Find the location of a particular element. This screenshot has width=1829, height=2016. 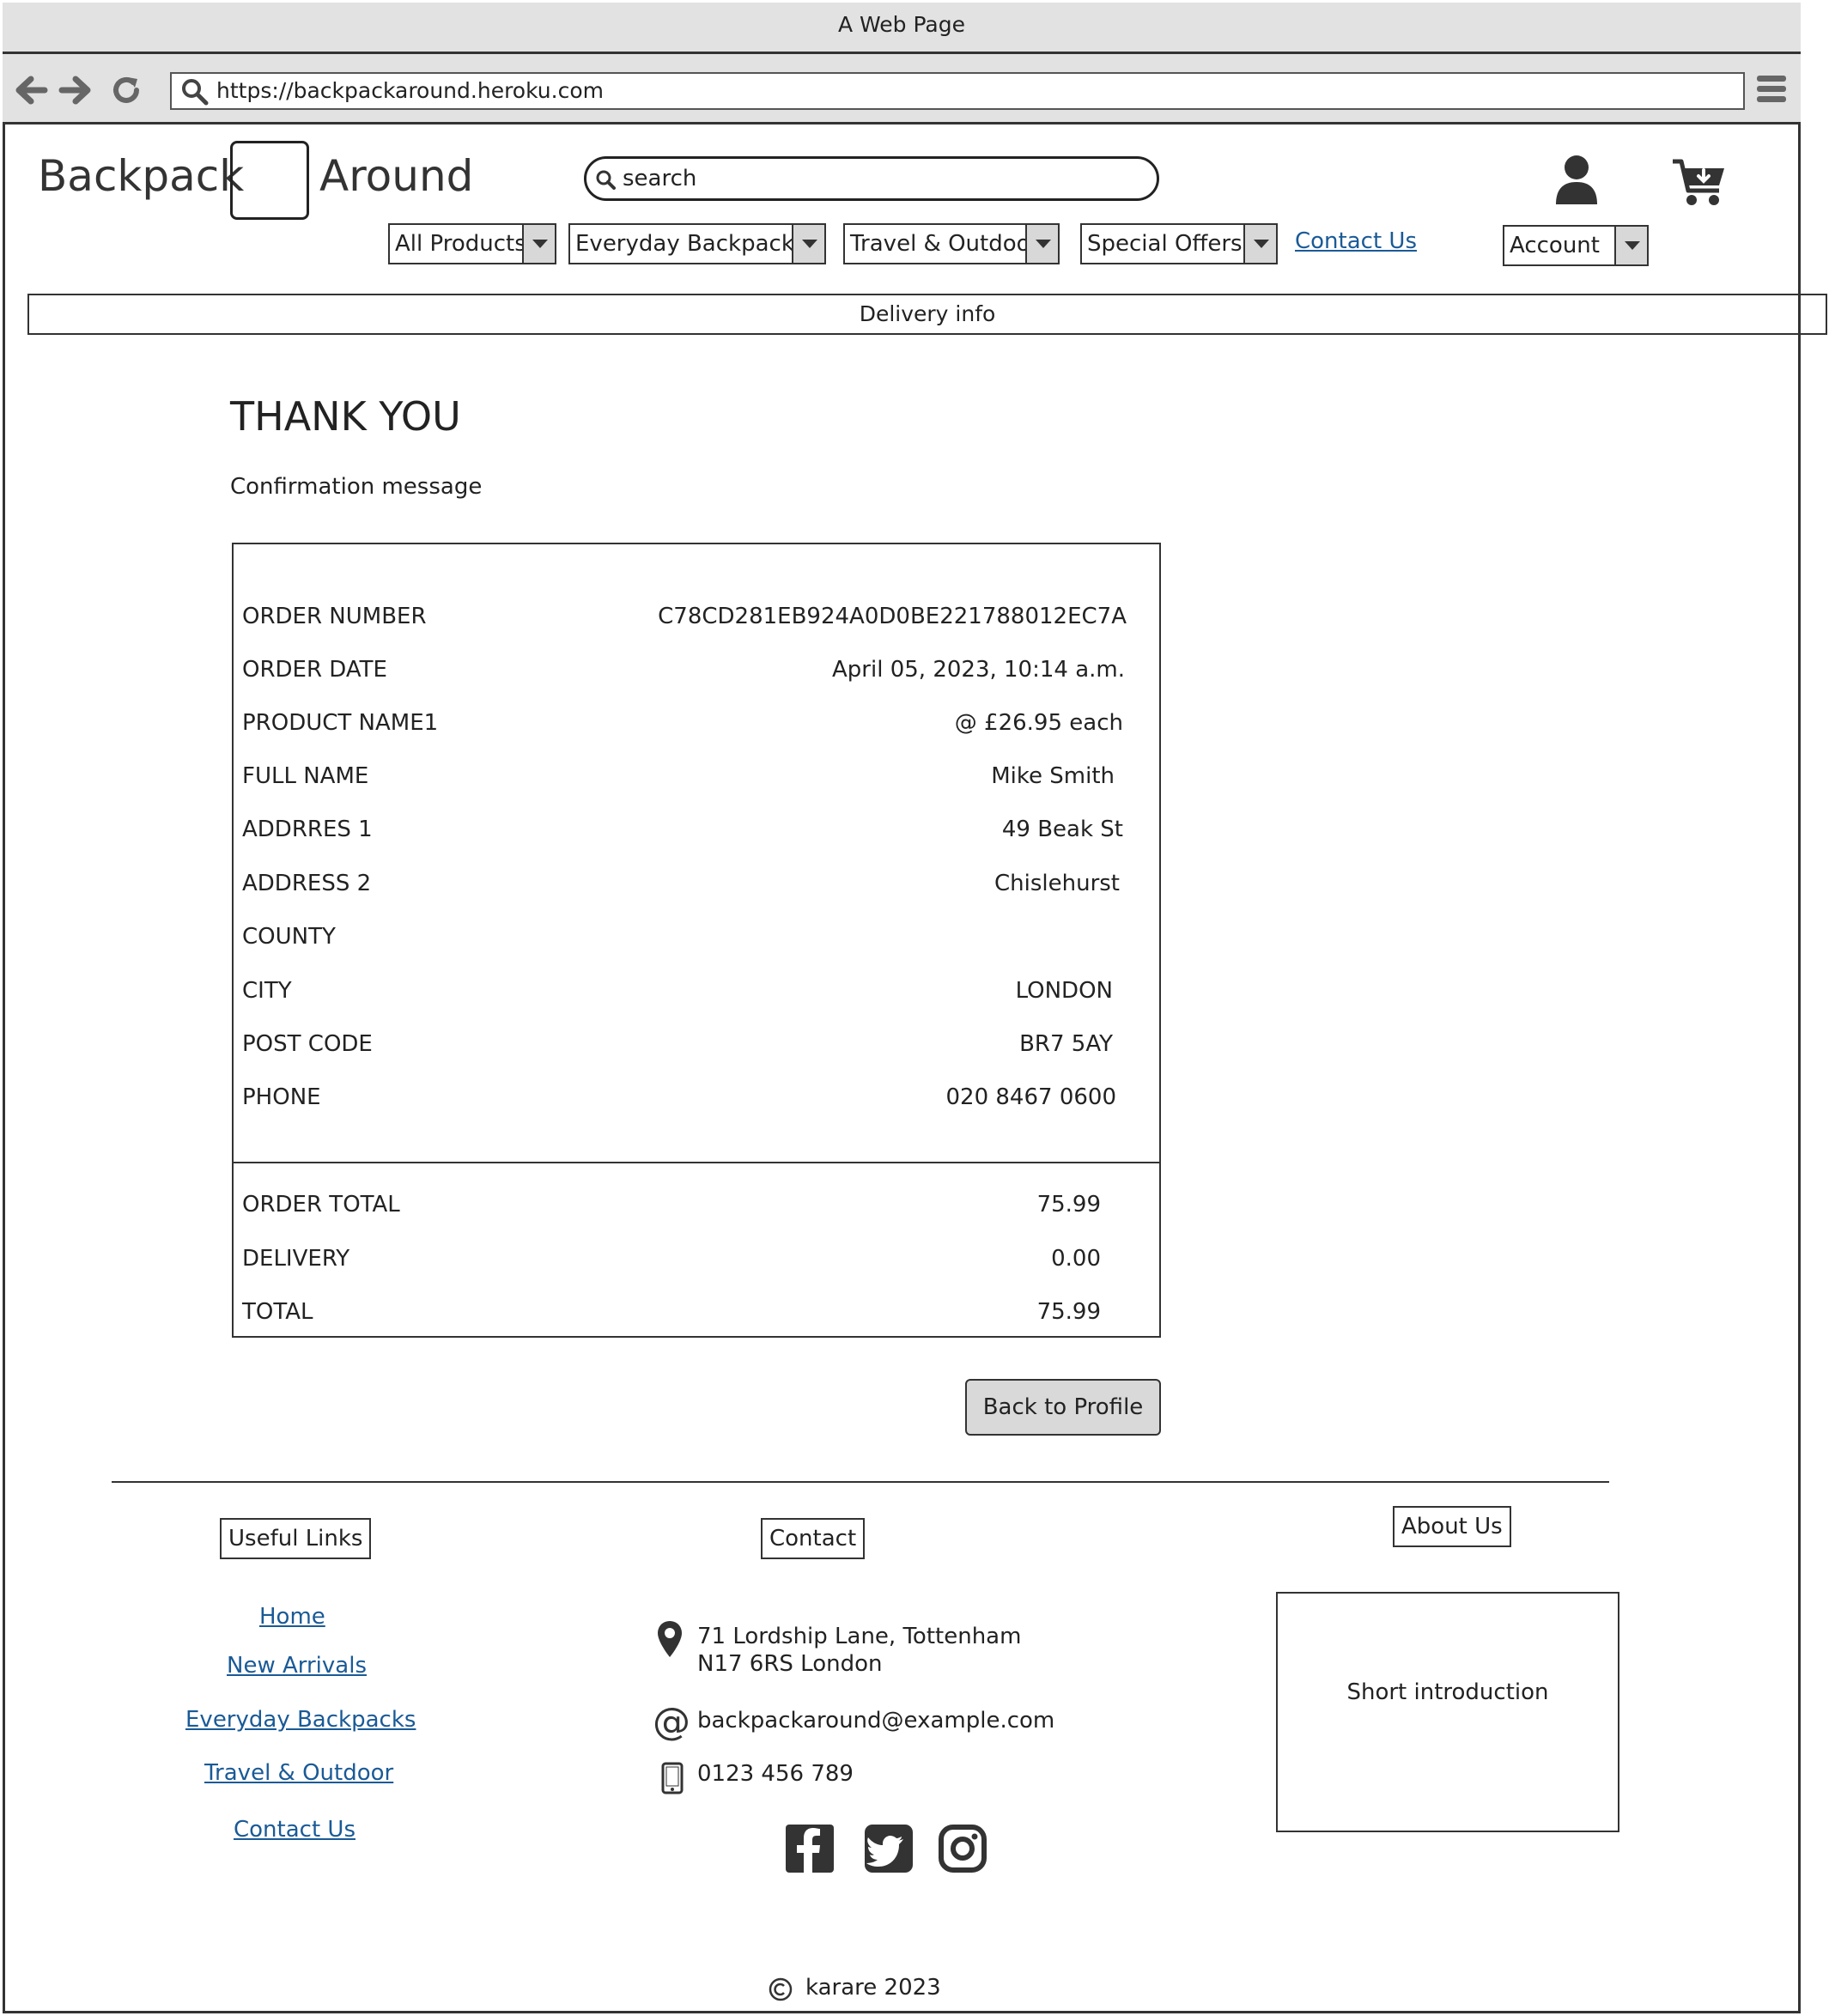

nav-dropdown-everyday-backpacks: Everyday Backpacks is located at coordinates (697, 244).